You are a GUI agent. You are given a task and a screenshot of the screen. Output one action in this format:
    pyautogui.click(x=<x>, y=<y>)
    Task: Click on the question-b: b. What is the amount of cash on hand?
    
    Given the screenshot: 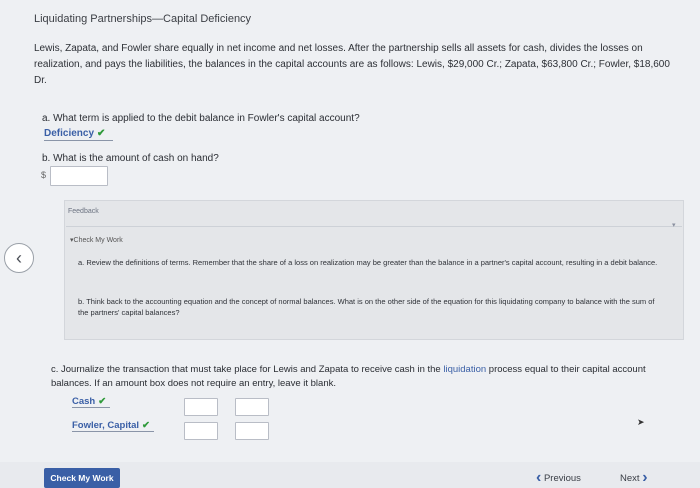 What is the action you would take?
    pyautogui.click(x=130, y=158)
    